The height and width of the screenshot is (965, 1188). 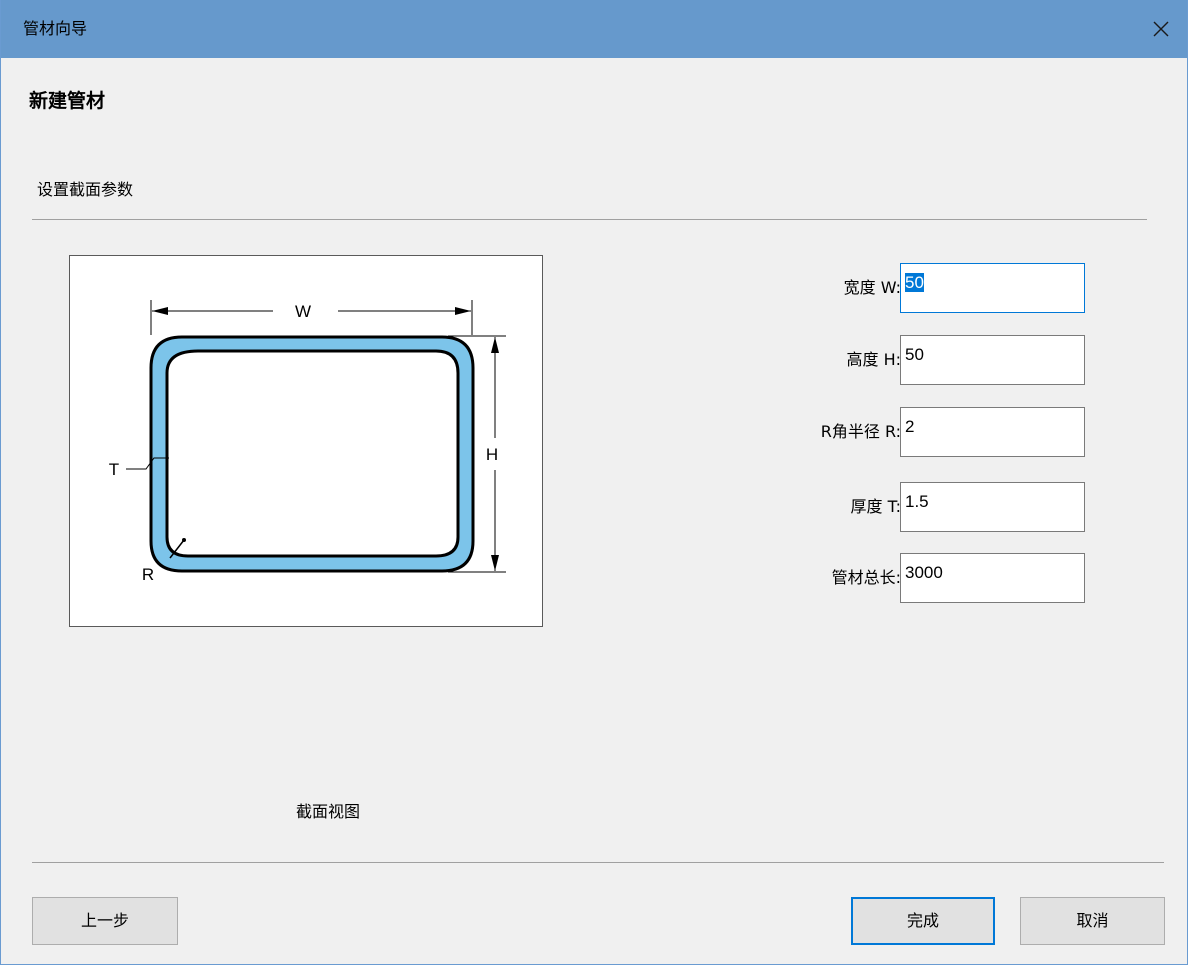 I want to click on width-arrow-right, so click(x=463, y=311).